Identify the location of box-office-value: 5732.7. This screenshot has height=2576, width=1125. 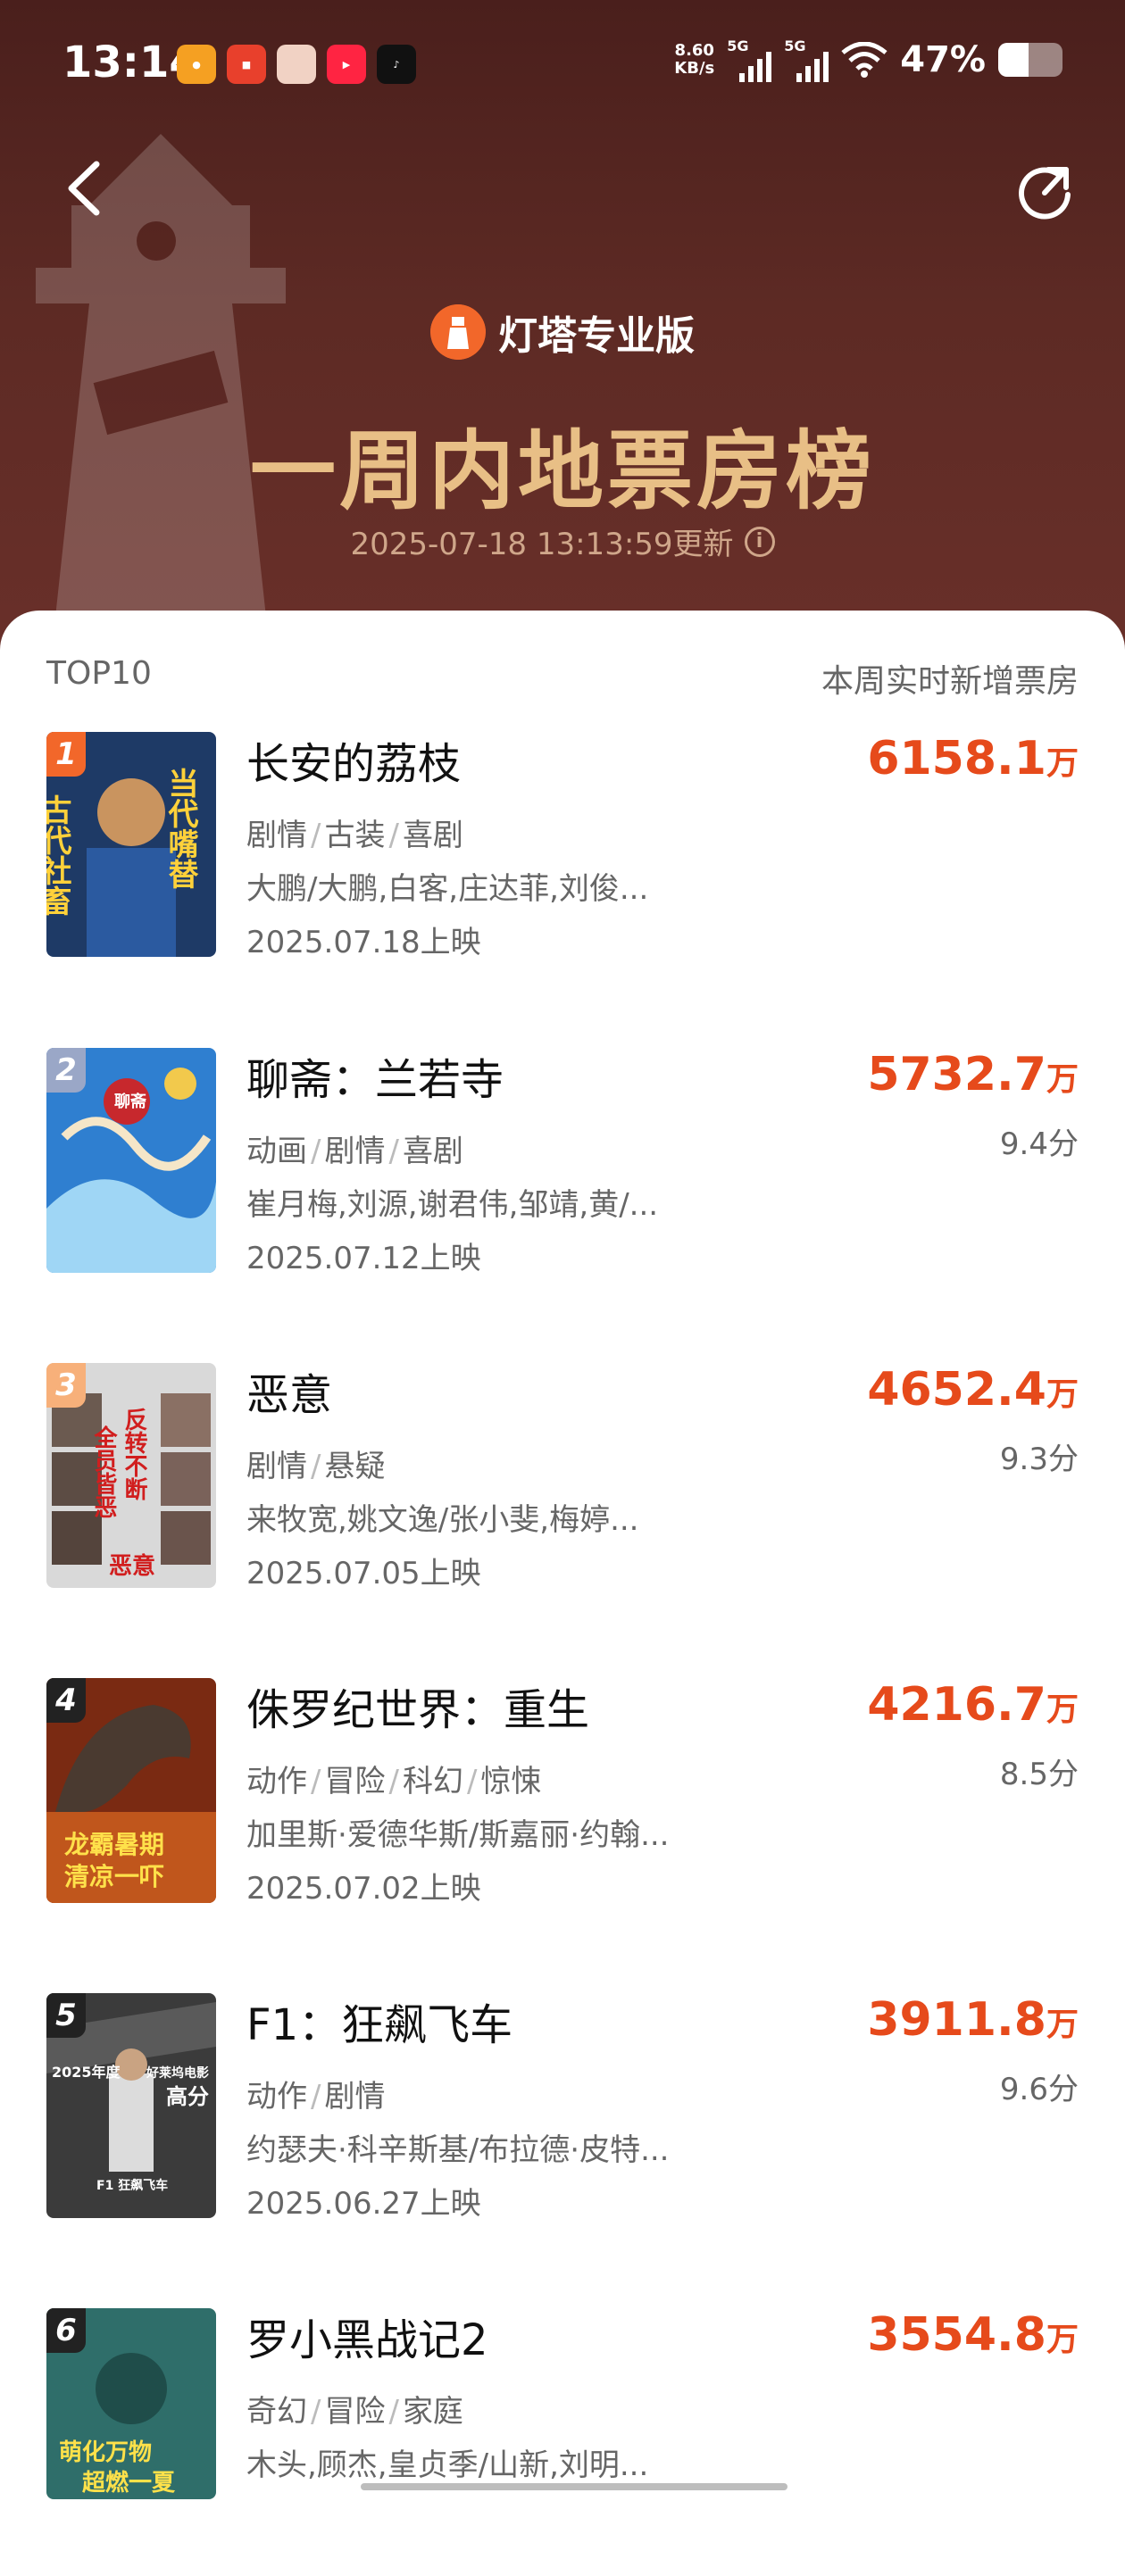
(957, 1075).